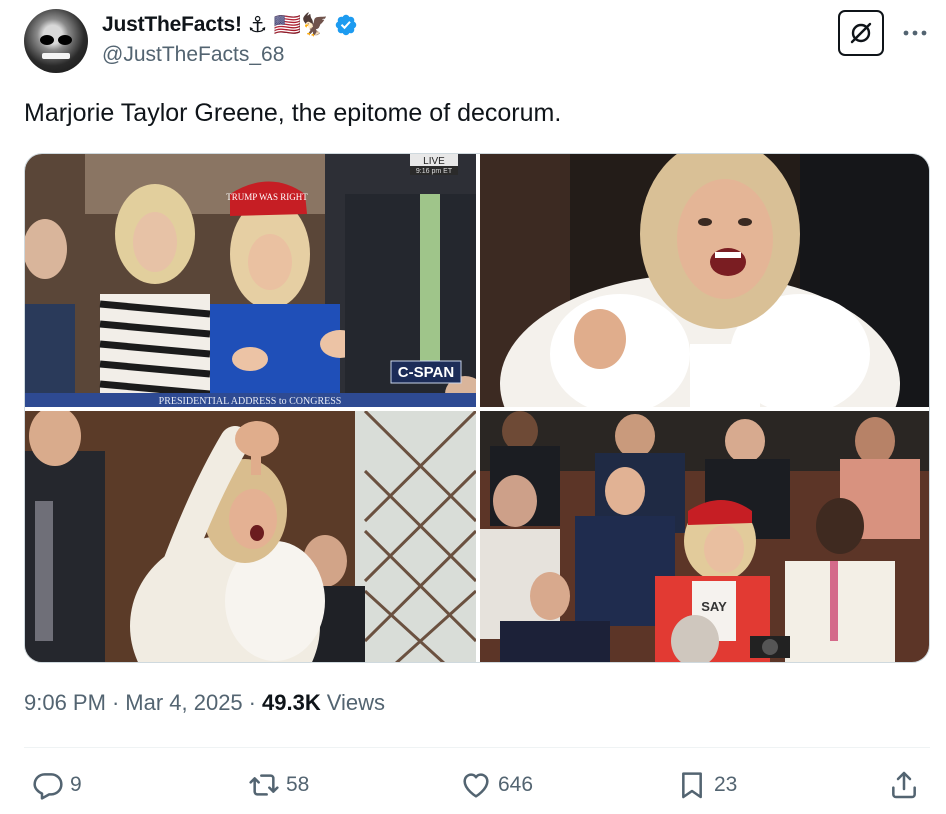 The image size is (946, 814). Describe the element at coordinates (516, 784) in the screenshot. I see `like-count: 646` at that location.